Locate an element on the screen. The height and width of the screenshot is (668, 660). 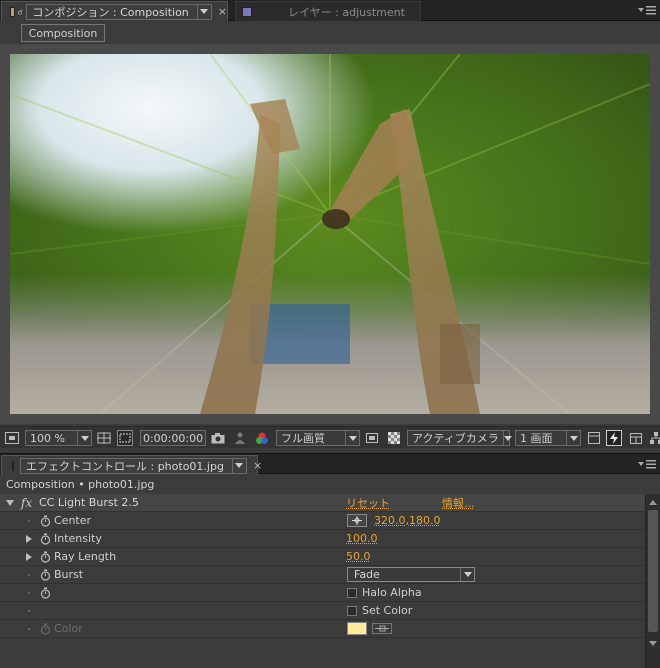
zoom-value: 100 % is located at coordinates (47, 438).